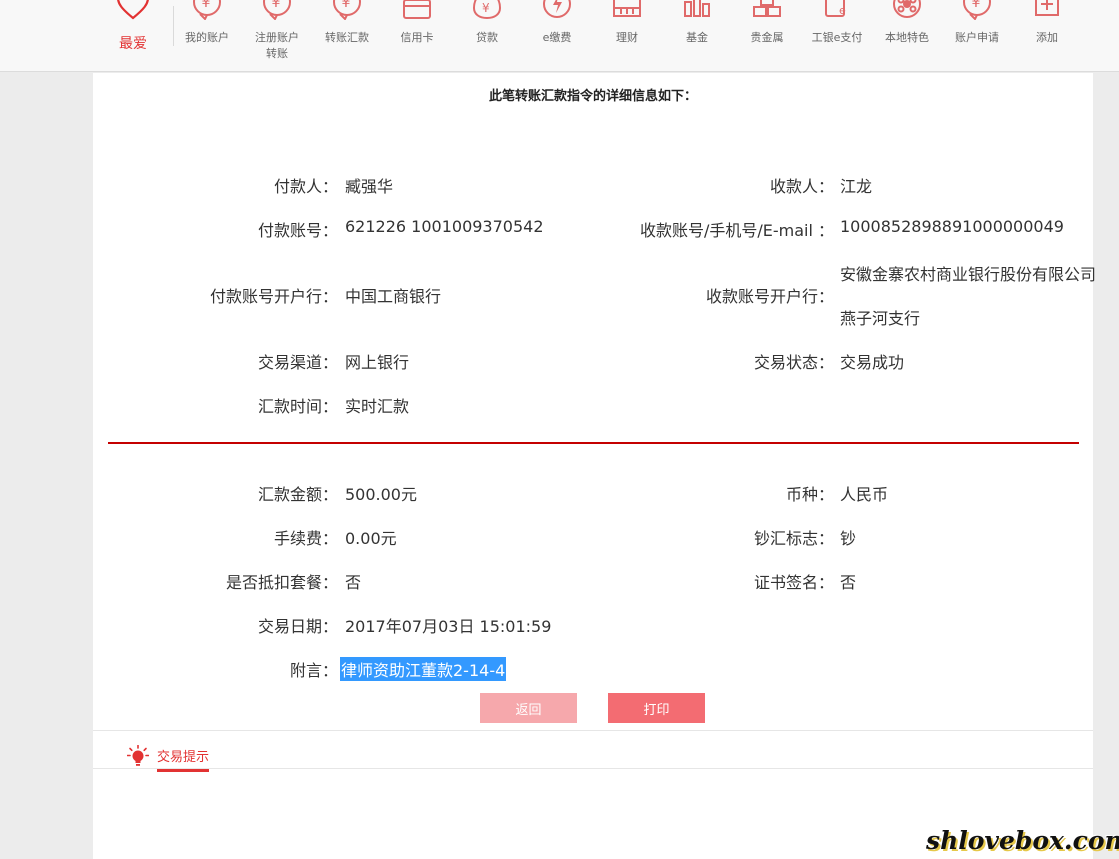  What do you see at coordinates (273, 296) in the screenshot?
I see `payer-bank-label: 付款账号开户行：` at bounding box center [273, 296].